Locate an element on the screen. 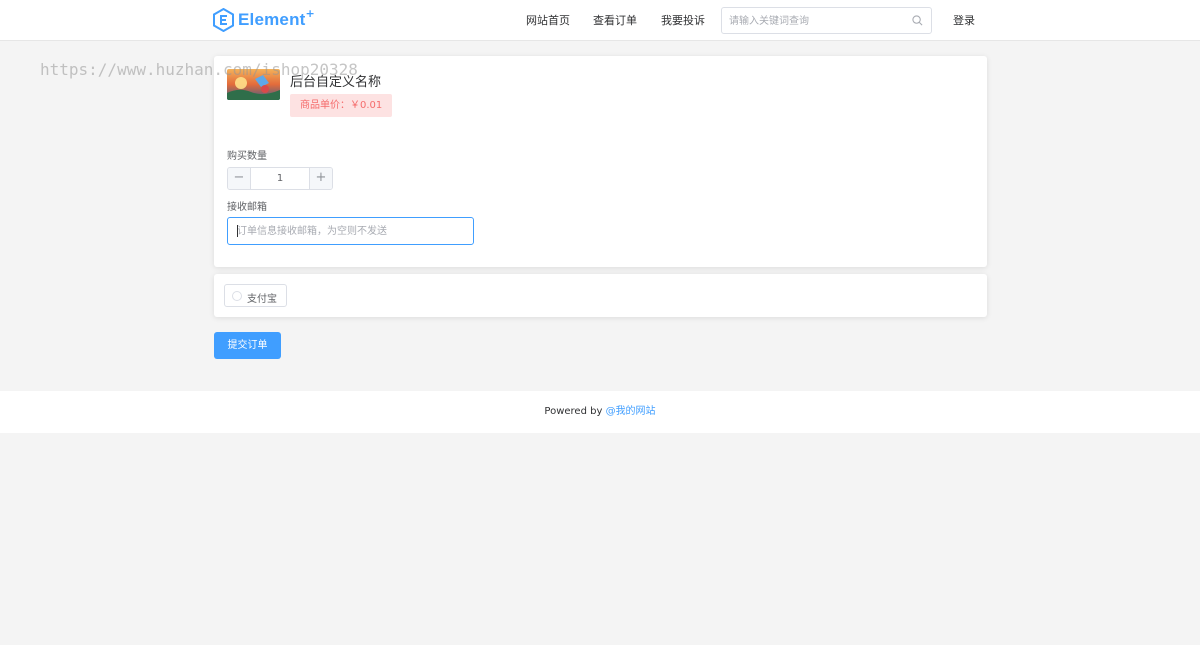  email-label: 接收邮箱 is located at coordinates (247, 207).